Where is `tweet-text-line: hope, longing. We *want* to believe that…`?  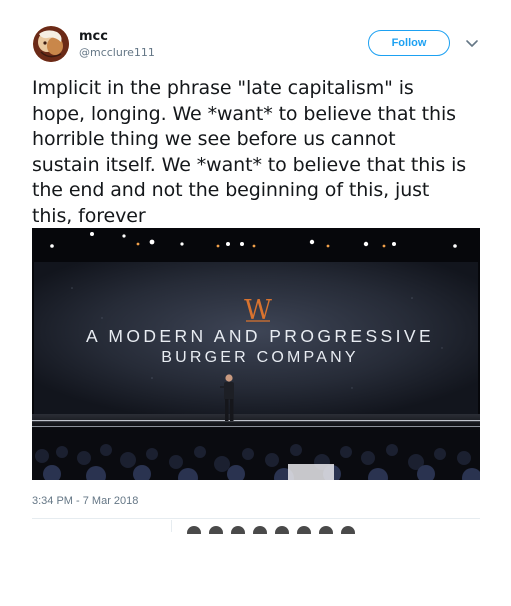 tweet-text-line: hope, longing. We *want* to believe that… is located at coordinates (244, 113).